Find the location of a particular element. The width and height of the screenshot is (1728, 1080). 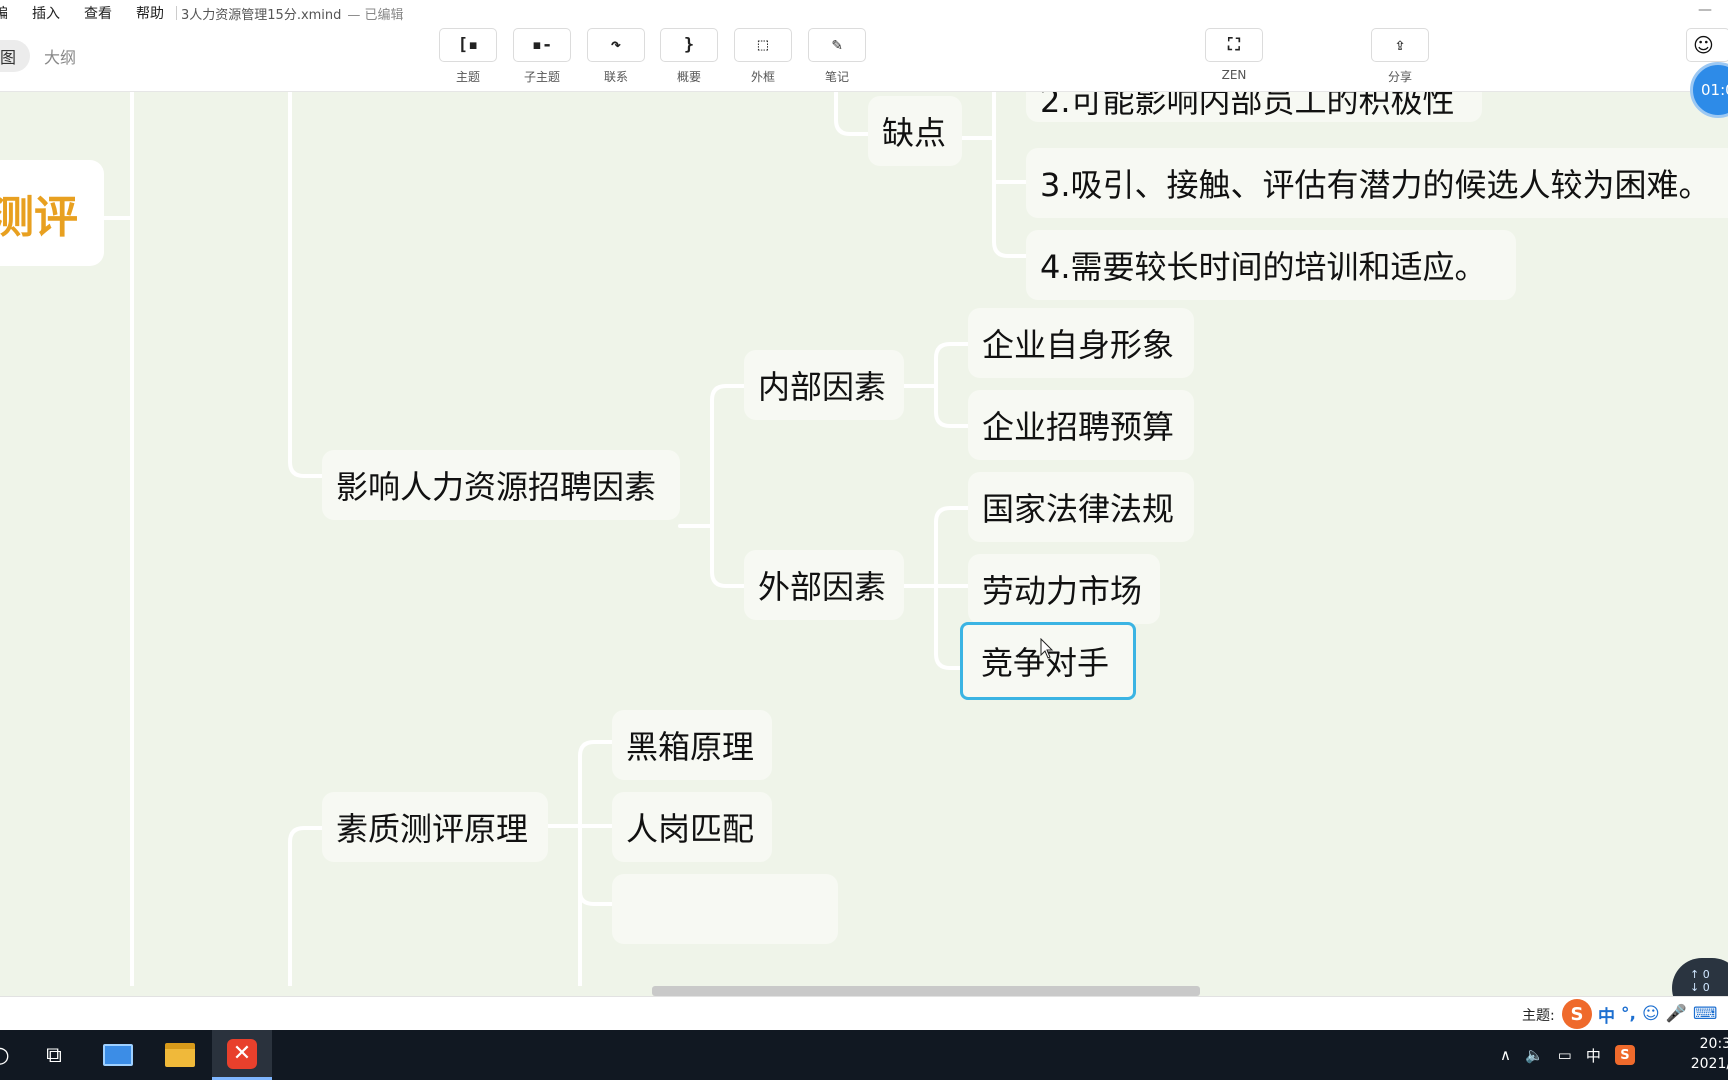

topic-disadvantage-4: 4.需要较长时间的培训和适应。 is located at coordinates (1271, 265).